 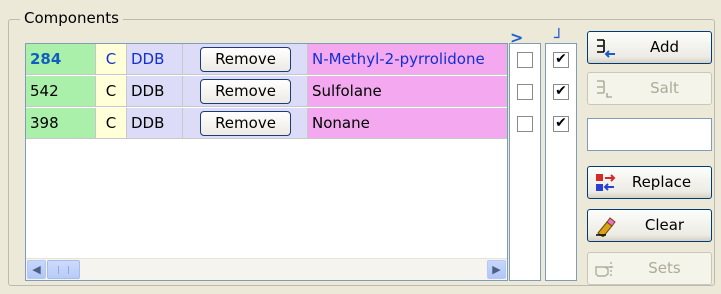 What do you see at coordinates (407, 123) in the screenshot?
I see `component-name: Nonane` at bounding box center [407, 123].